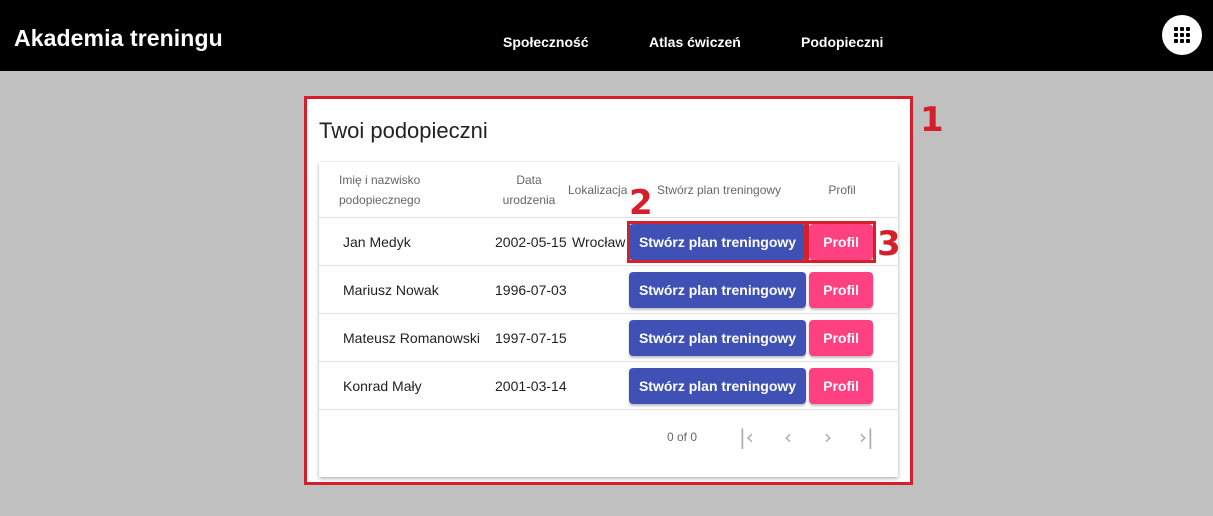 This screenshot has height=516, width=1213. I want to click on nav-link-atlas-cwiczen: Atlas ćwiczeń, so click(695, 42).